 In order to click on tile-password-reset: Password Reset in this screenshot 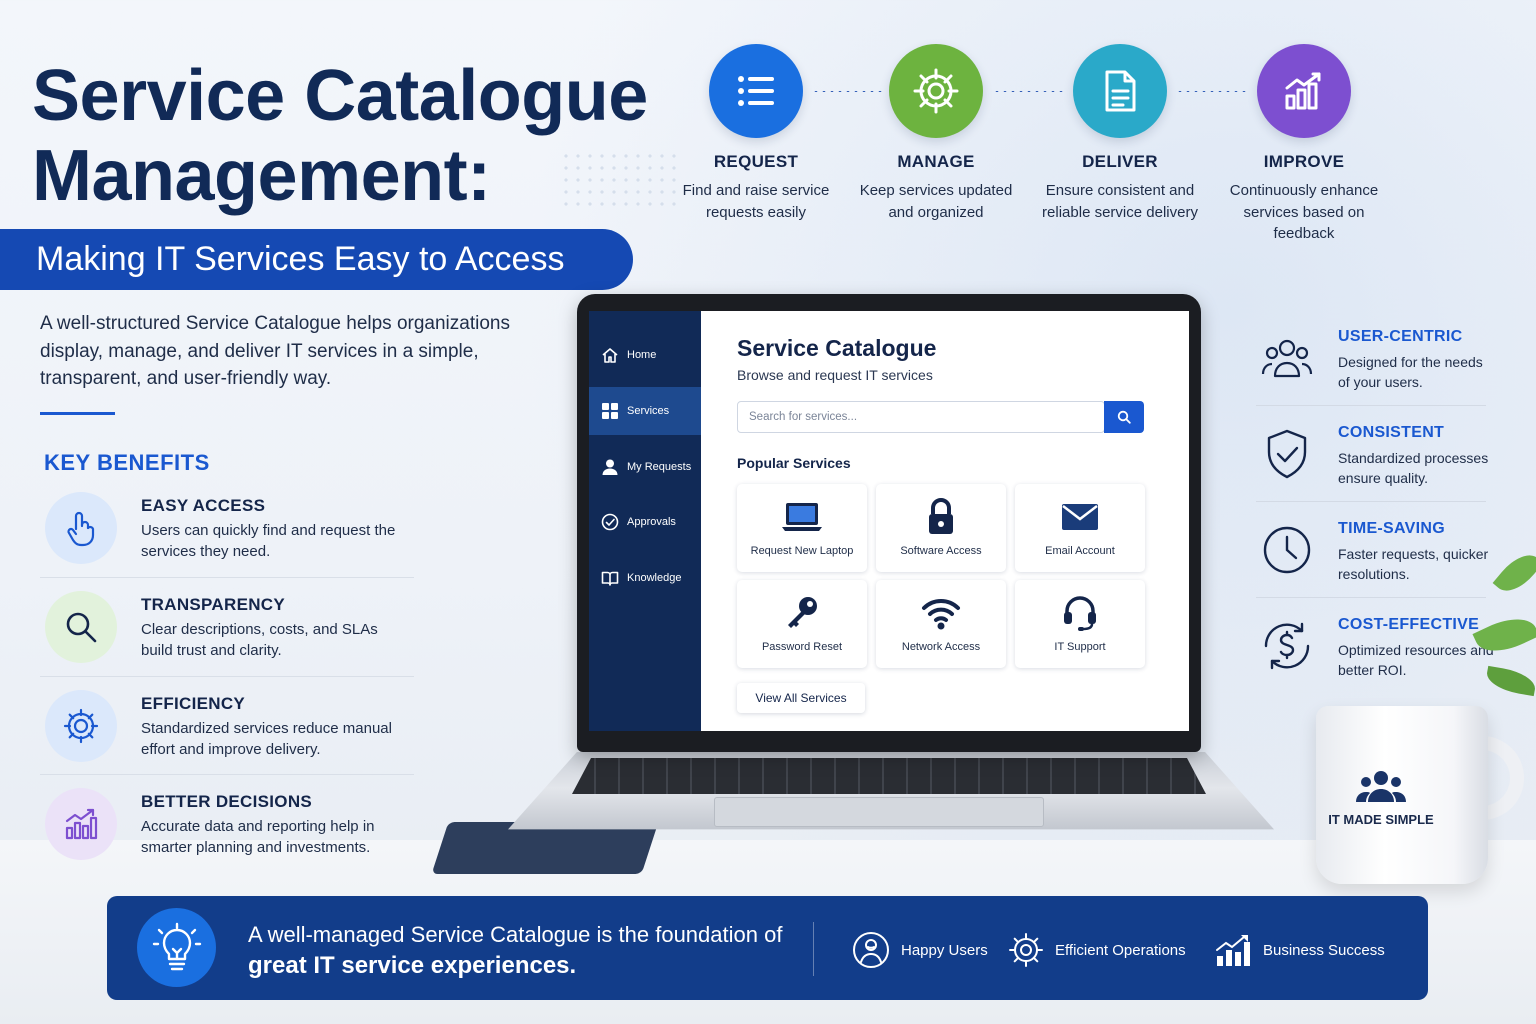, I will do `click(802, 624)`.